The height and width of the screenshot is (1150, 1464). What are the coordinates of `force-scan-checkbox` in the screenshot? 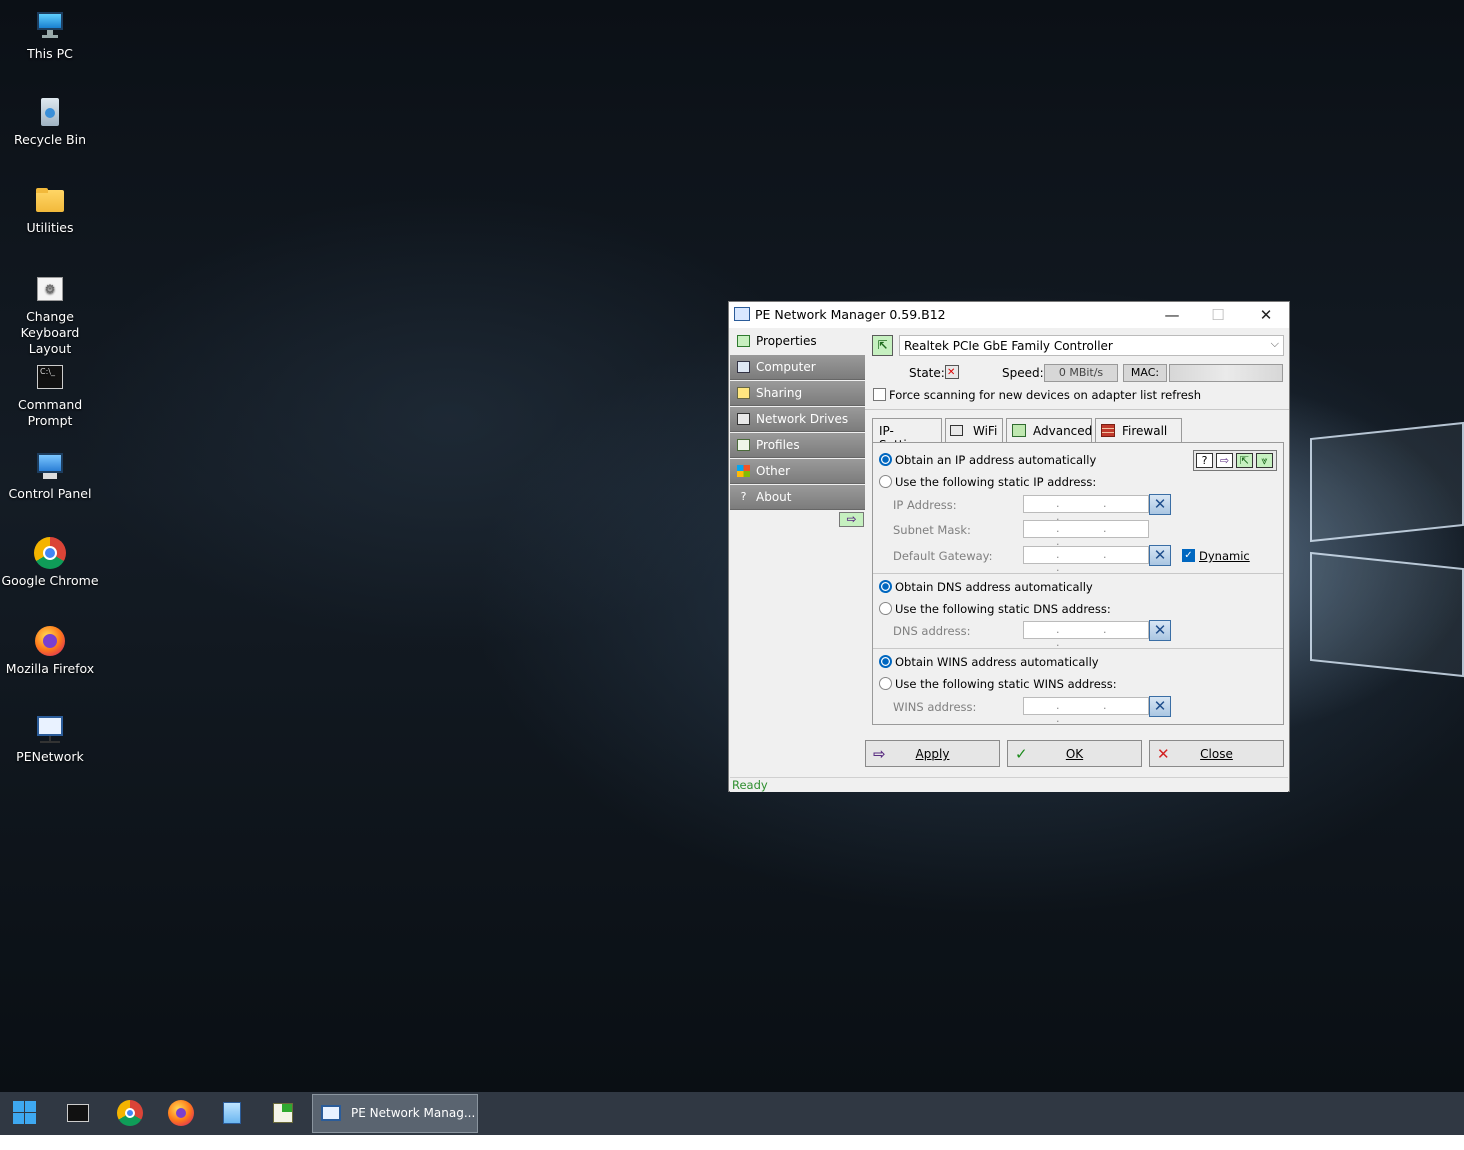 It's located at (879, 394).